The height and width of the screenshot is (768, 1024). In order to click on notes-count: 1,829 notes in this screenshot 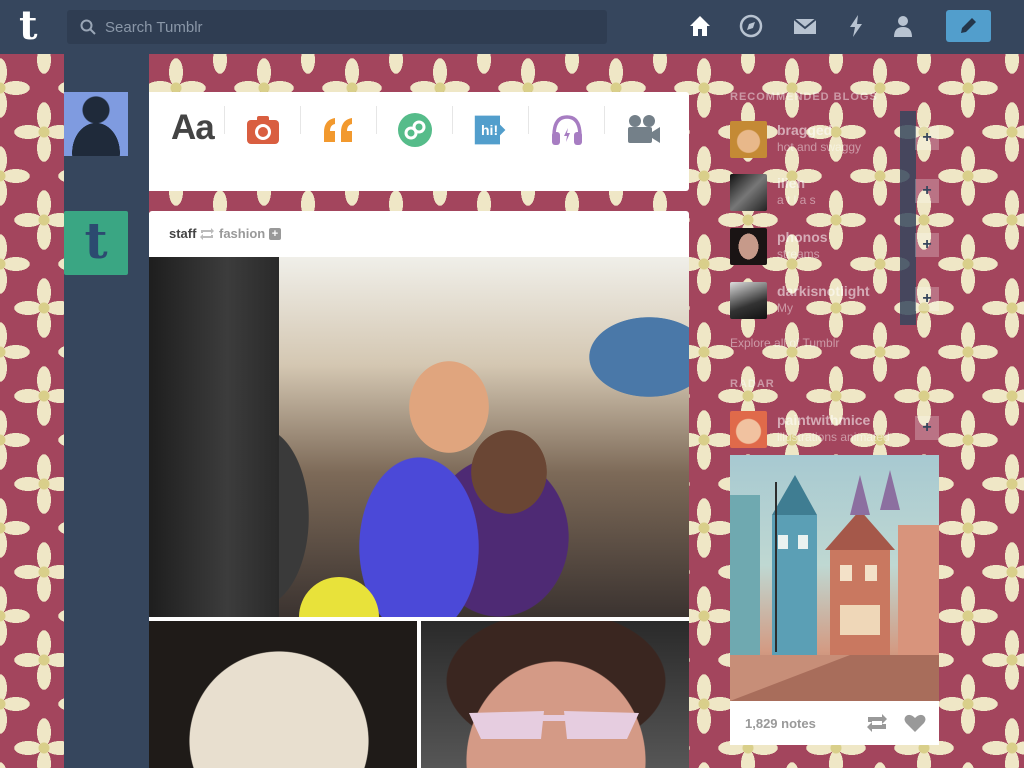, I will do `click(780, 723)`.